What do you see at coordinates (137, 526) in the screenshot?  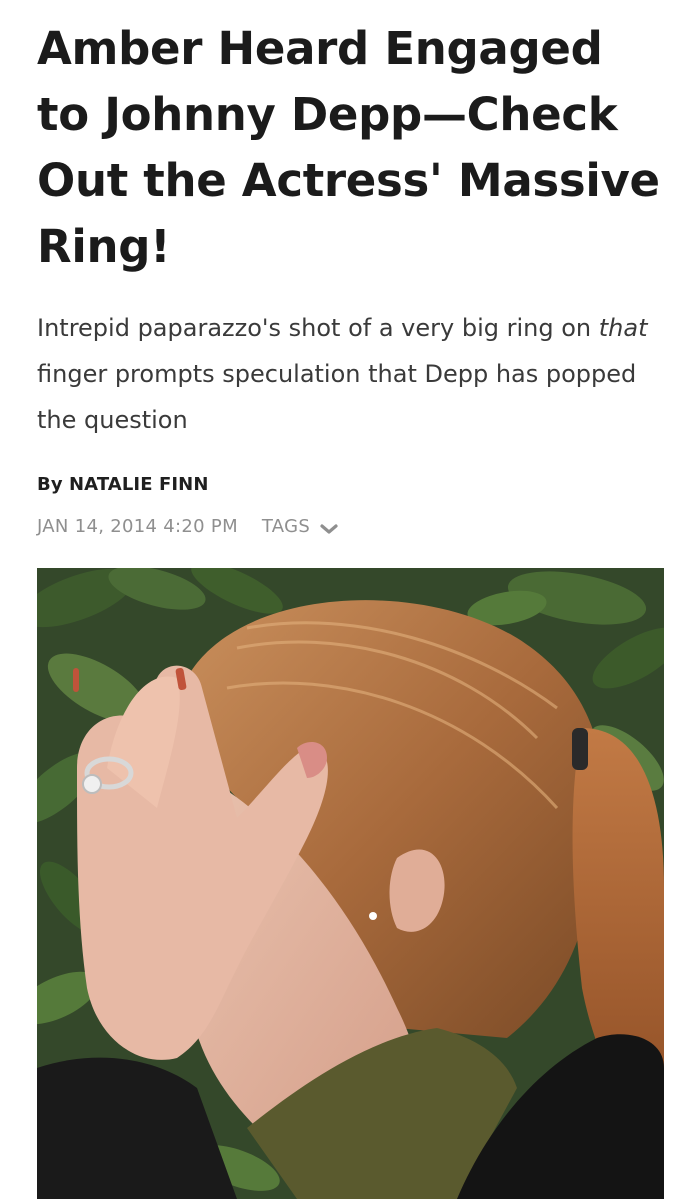 I see `publish-date: JAN 14, 2014 4:20 PM` at bounding box center [137, 526].